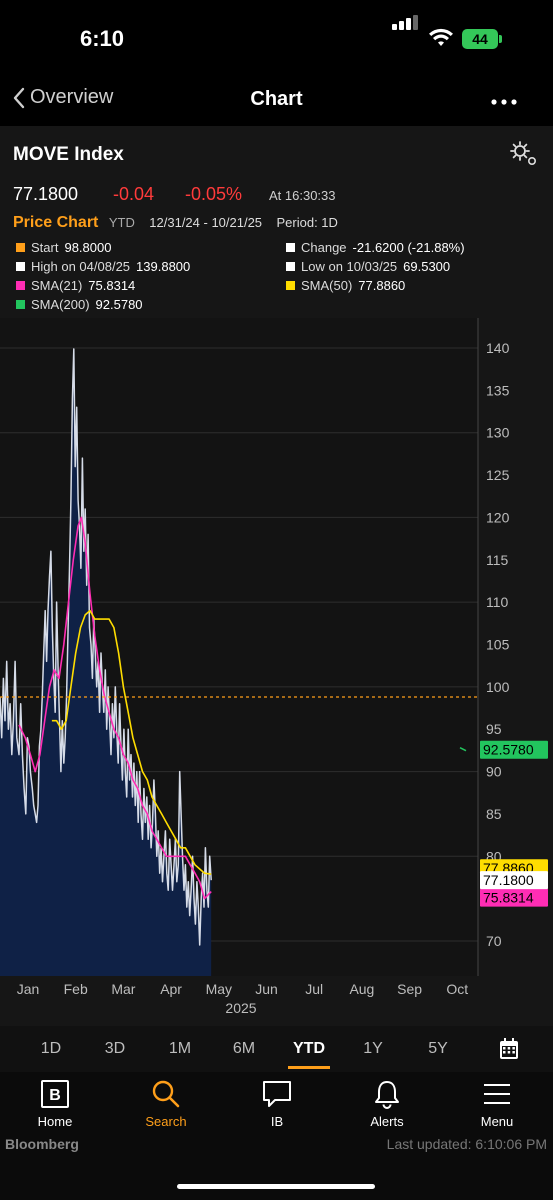 This screenshot has height=1200, width=553. What do you see at coordinates (508, 898) in the screenshot?
I see `axis-marker-label: 75.8314` at bounding box center [508, 898].